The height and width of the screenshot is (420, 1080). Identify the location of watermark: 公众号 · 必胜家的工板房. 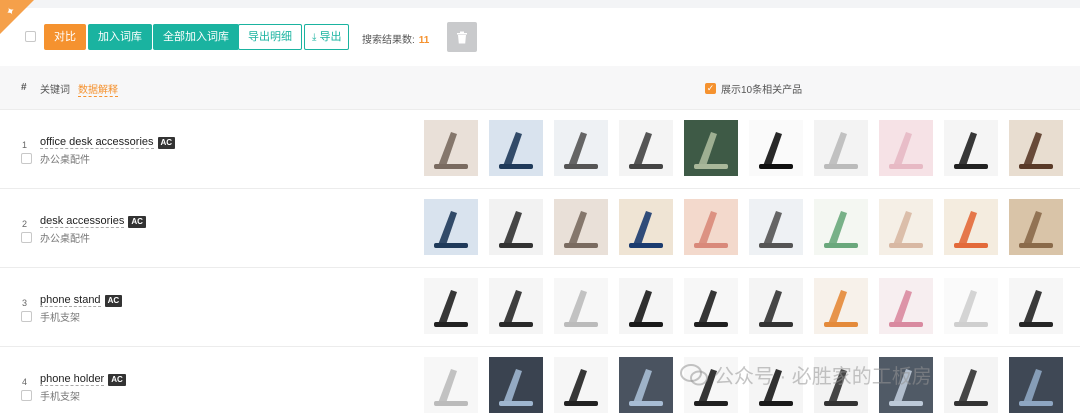
(806, 374).